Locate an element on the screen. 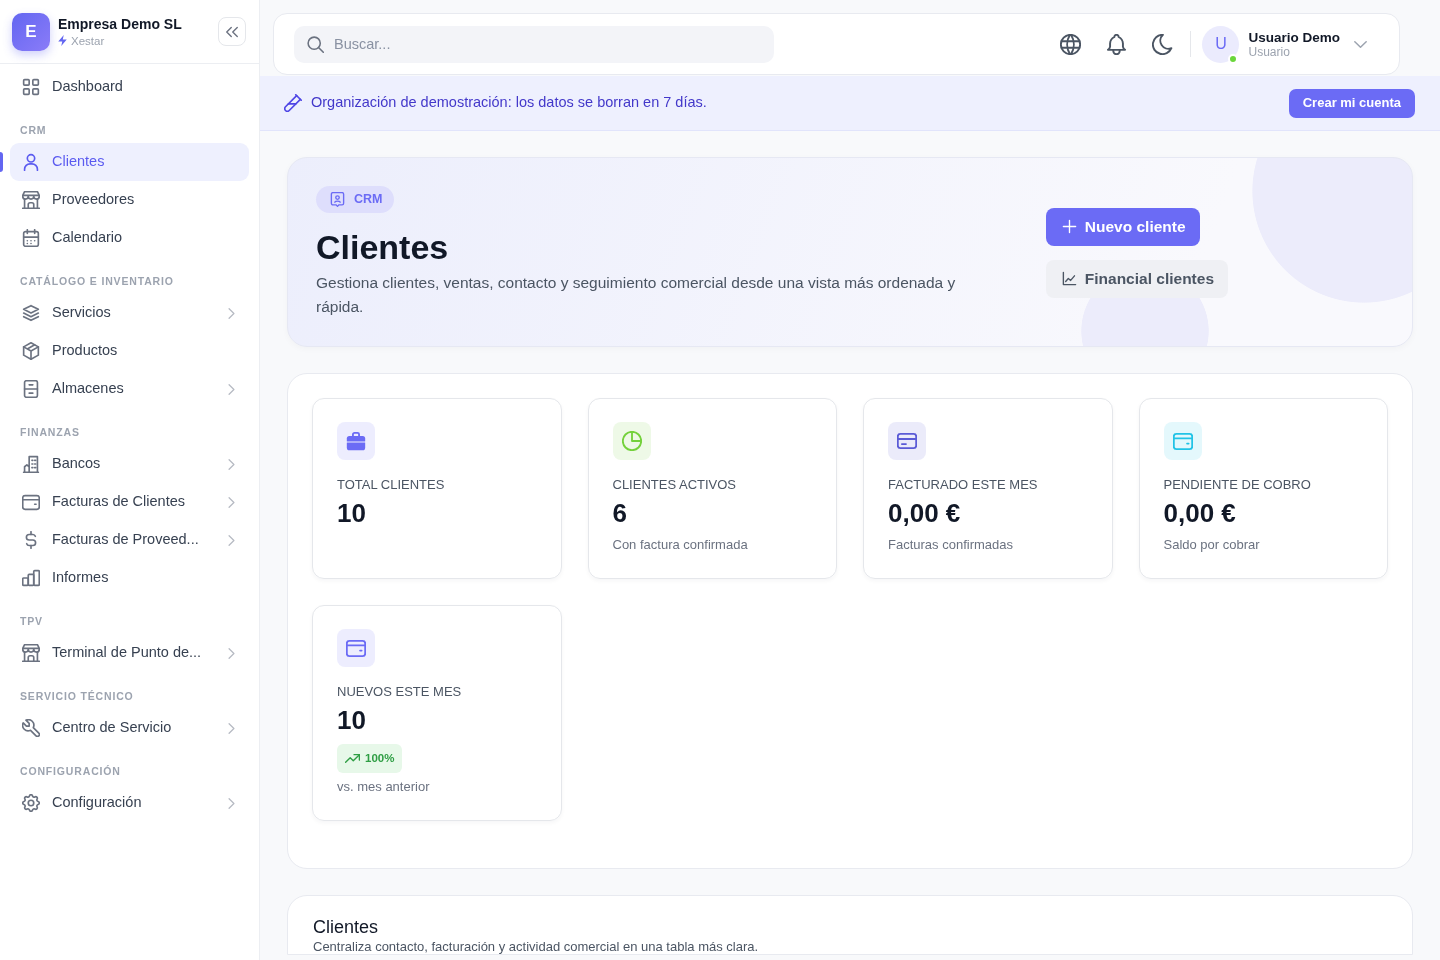 The image size is (1440, 960). section-label: CONFIGURACIÓN is located at coordinates (70, 771).